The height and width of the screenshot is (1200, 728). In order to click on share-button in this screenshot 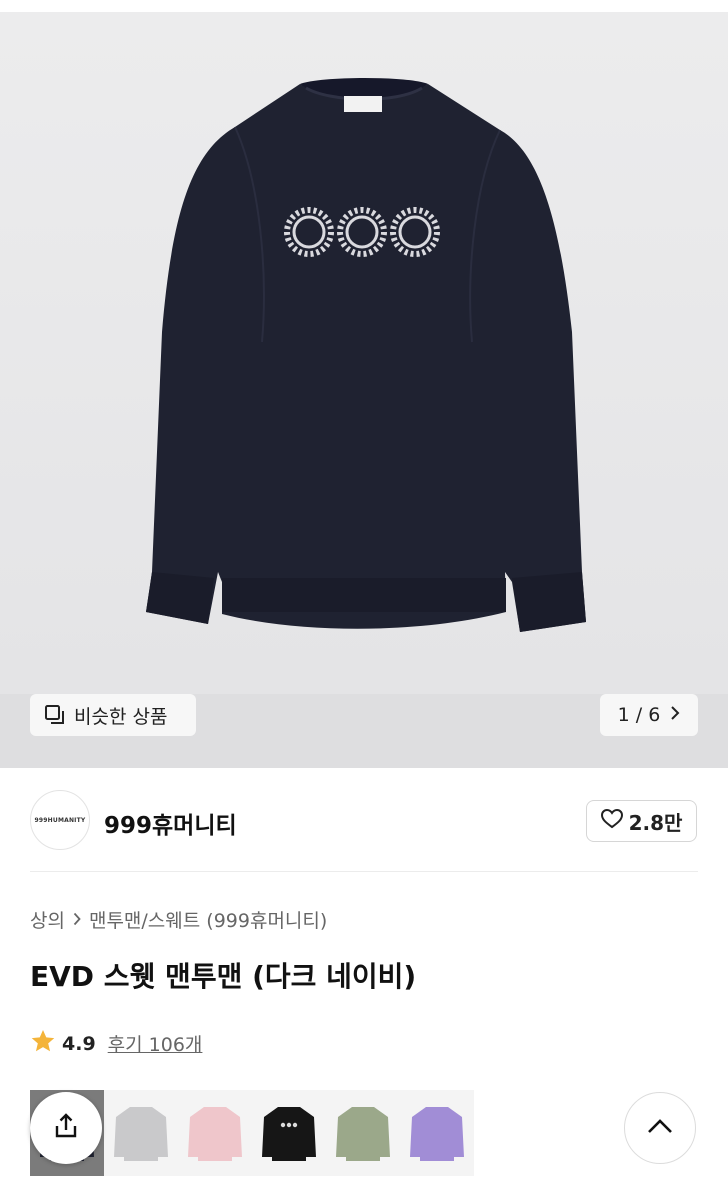, I will do `click(66, 1128)`.